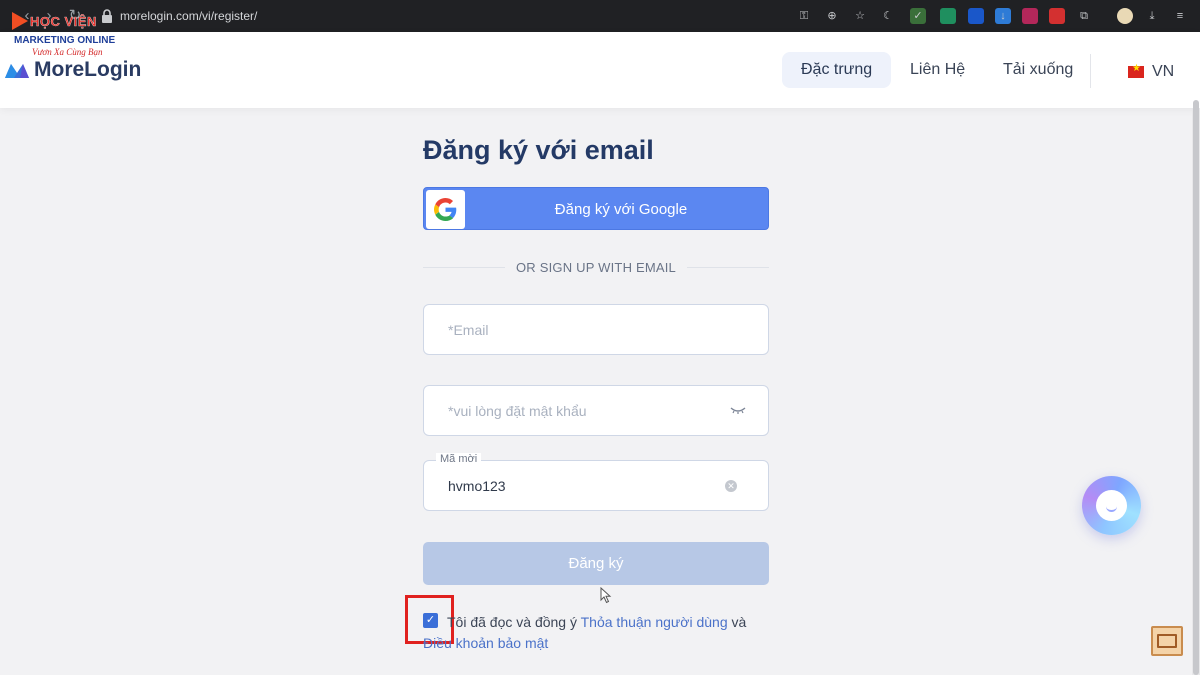  Describe the element at coordinates (477, 486) in the screenshot. I see `invite-code-value: hvmo123` at that location.